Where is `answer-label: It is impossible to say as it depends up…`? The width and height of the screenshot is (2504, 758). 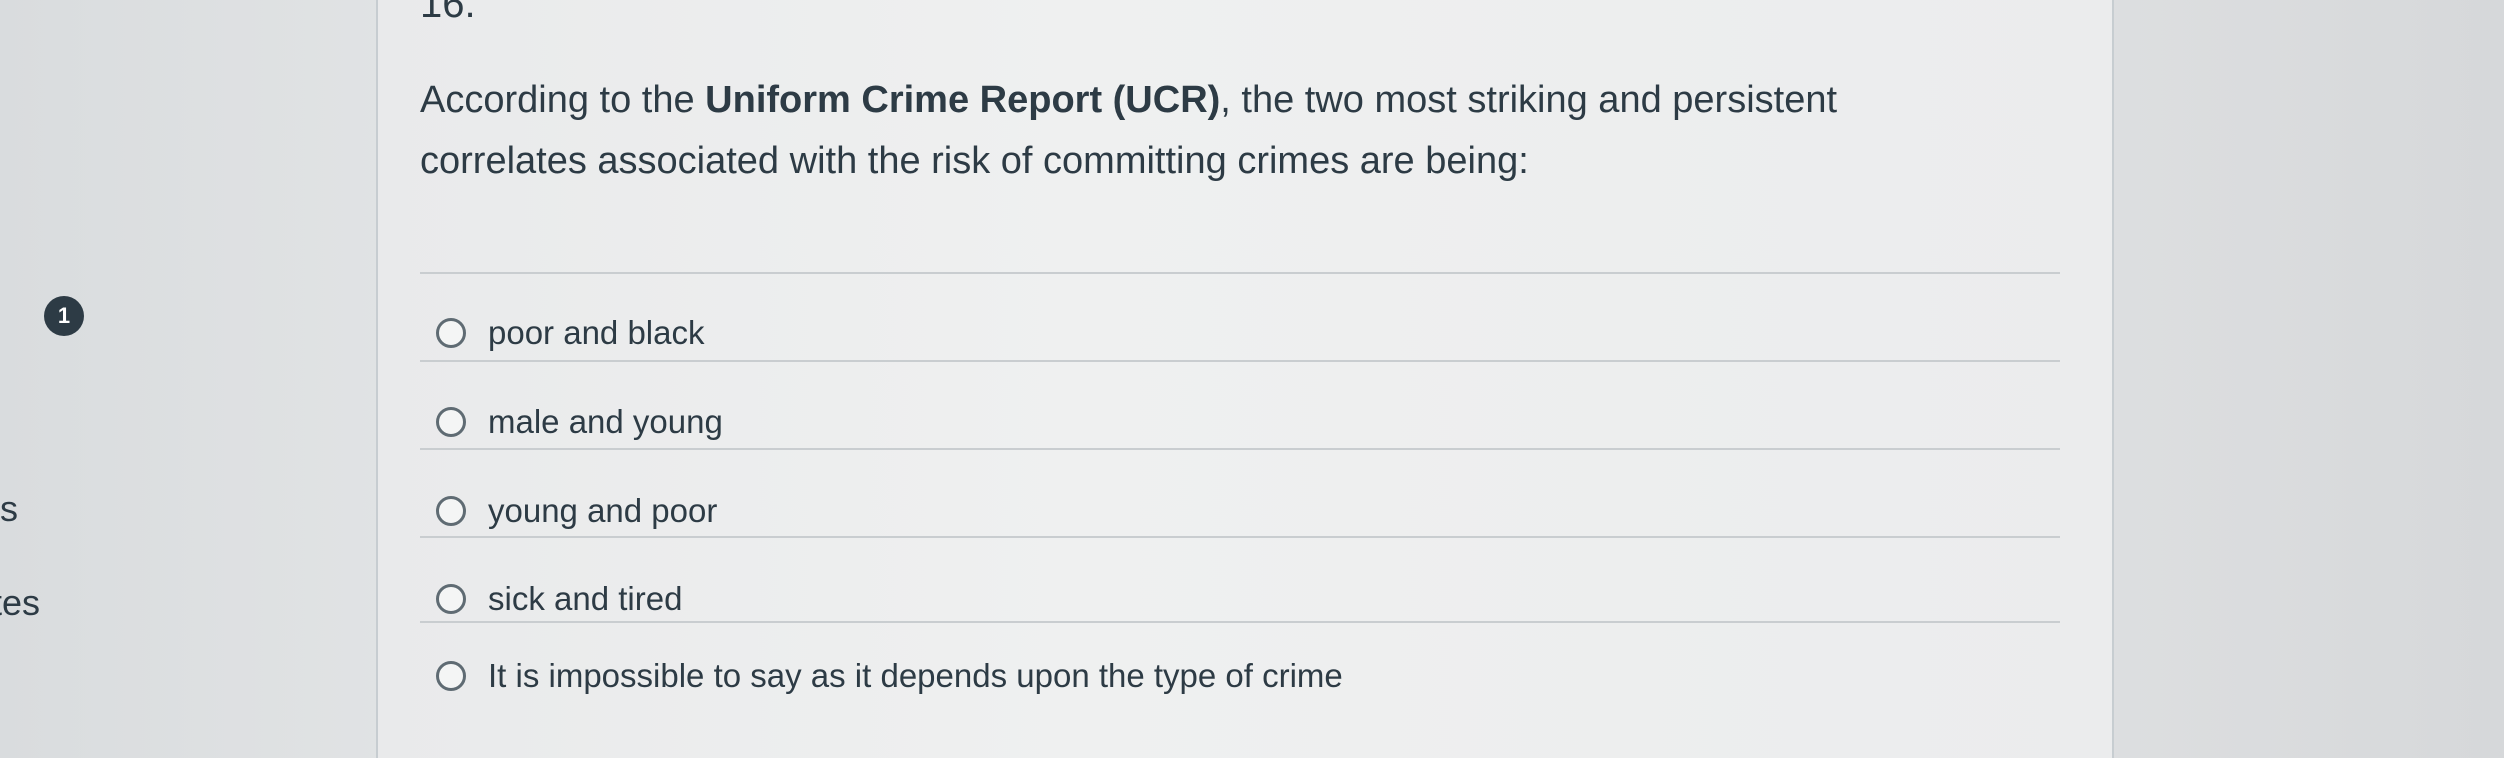
answer-label: It is impossible to say as it depends up… is located at coordinates (915, 676).